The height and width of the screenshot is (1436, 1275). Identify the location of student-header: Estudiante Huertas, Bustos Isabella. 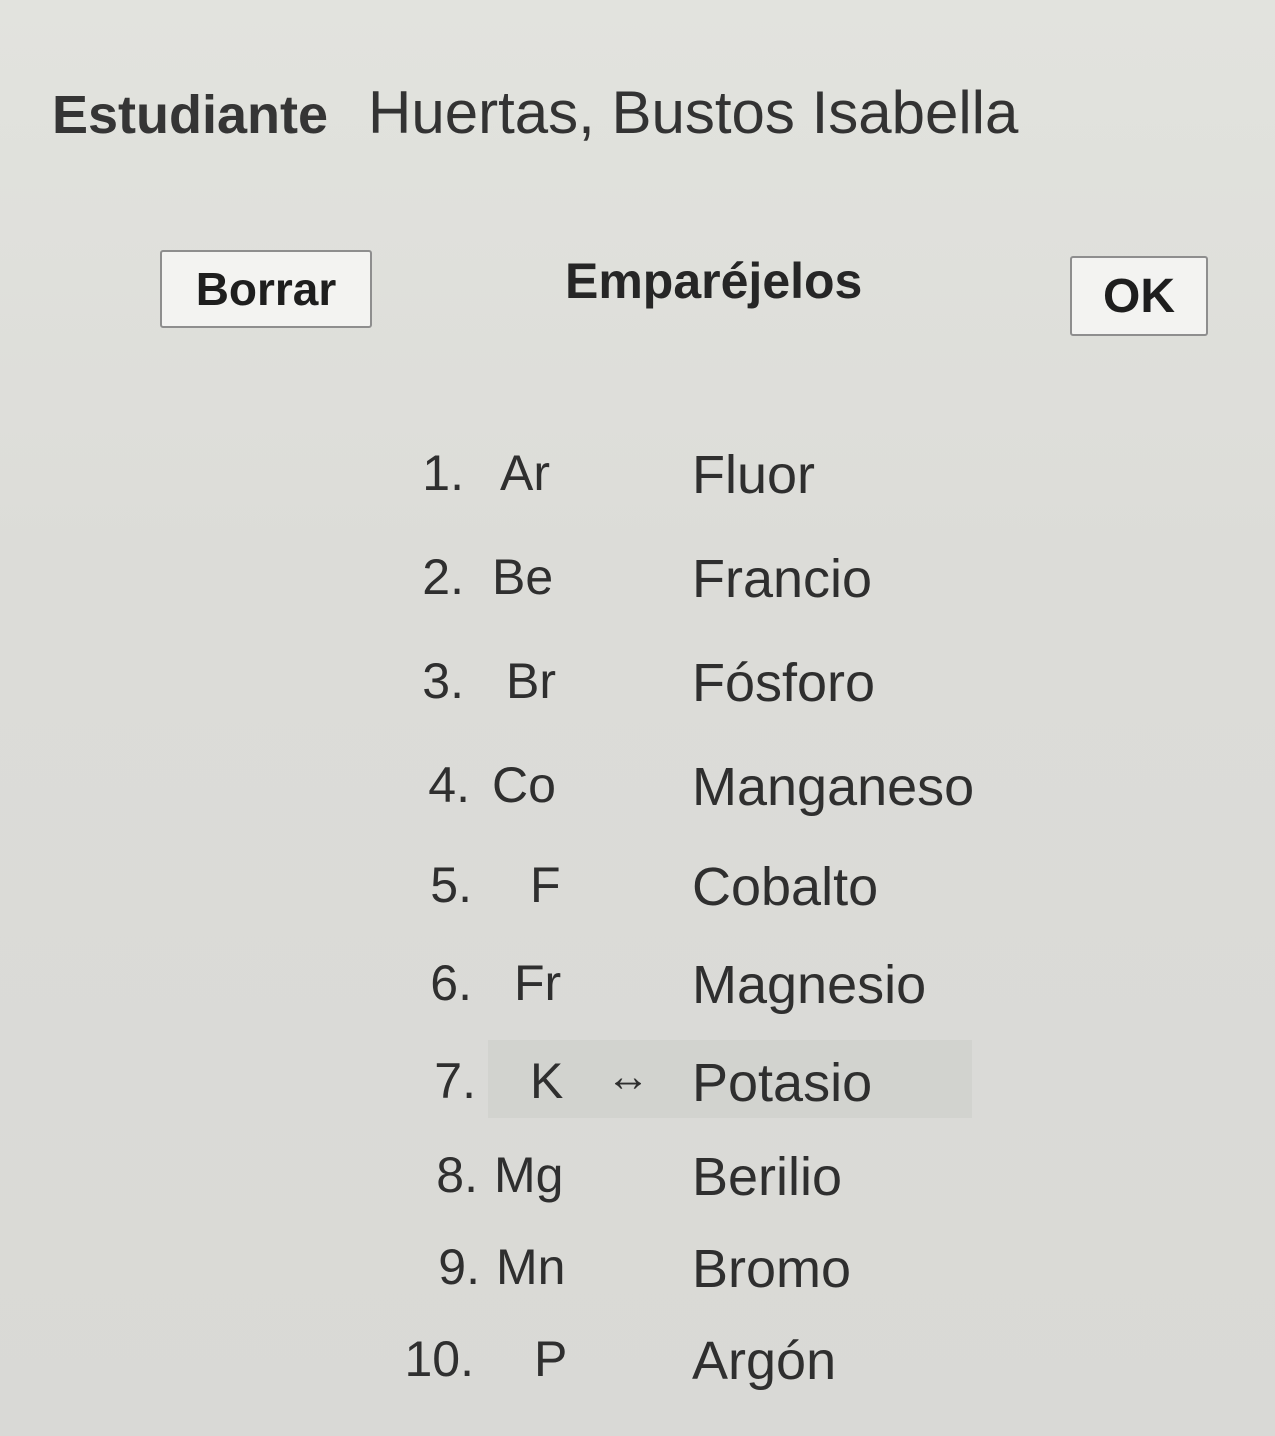
(535, 112).